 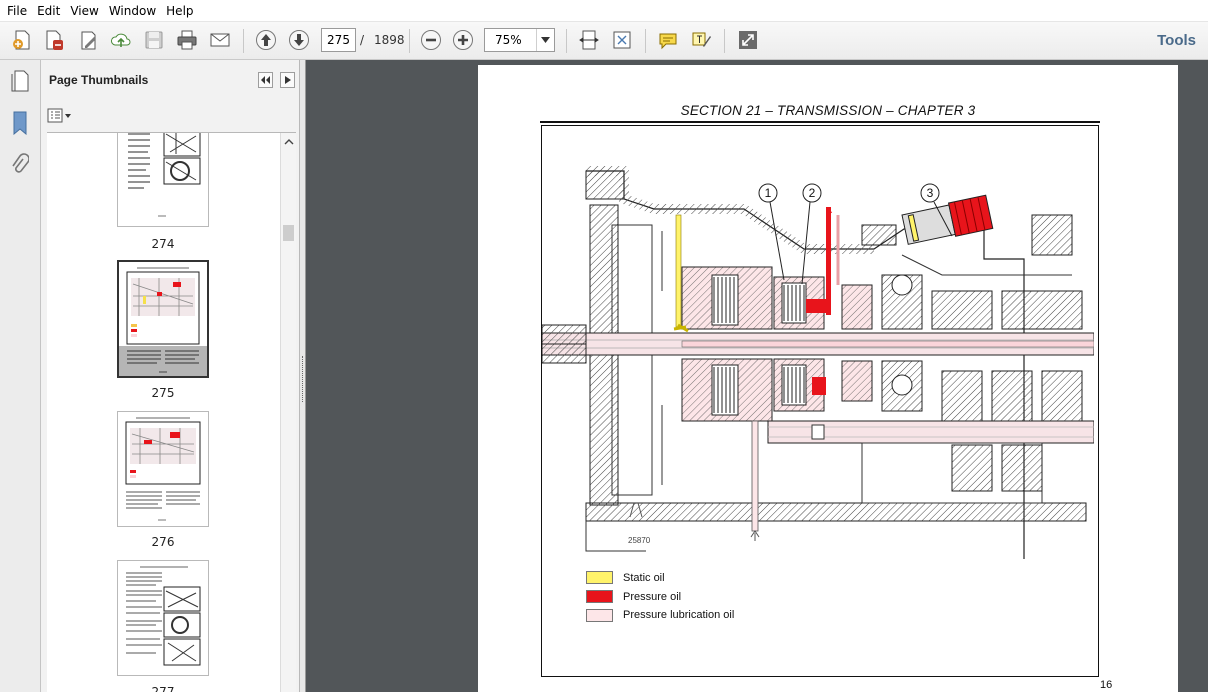 I want to click on zoom-out-button, so click(x=431, y=40).